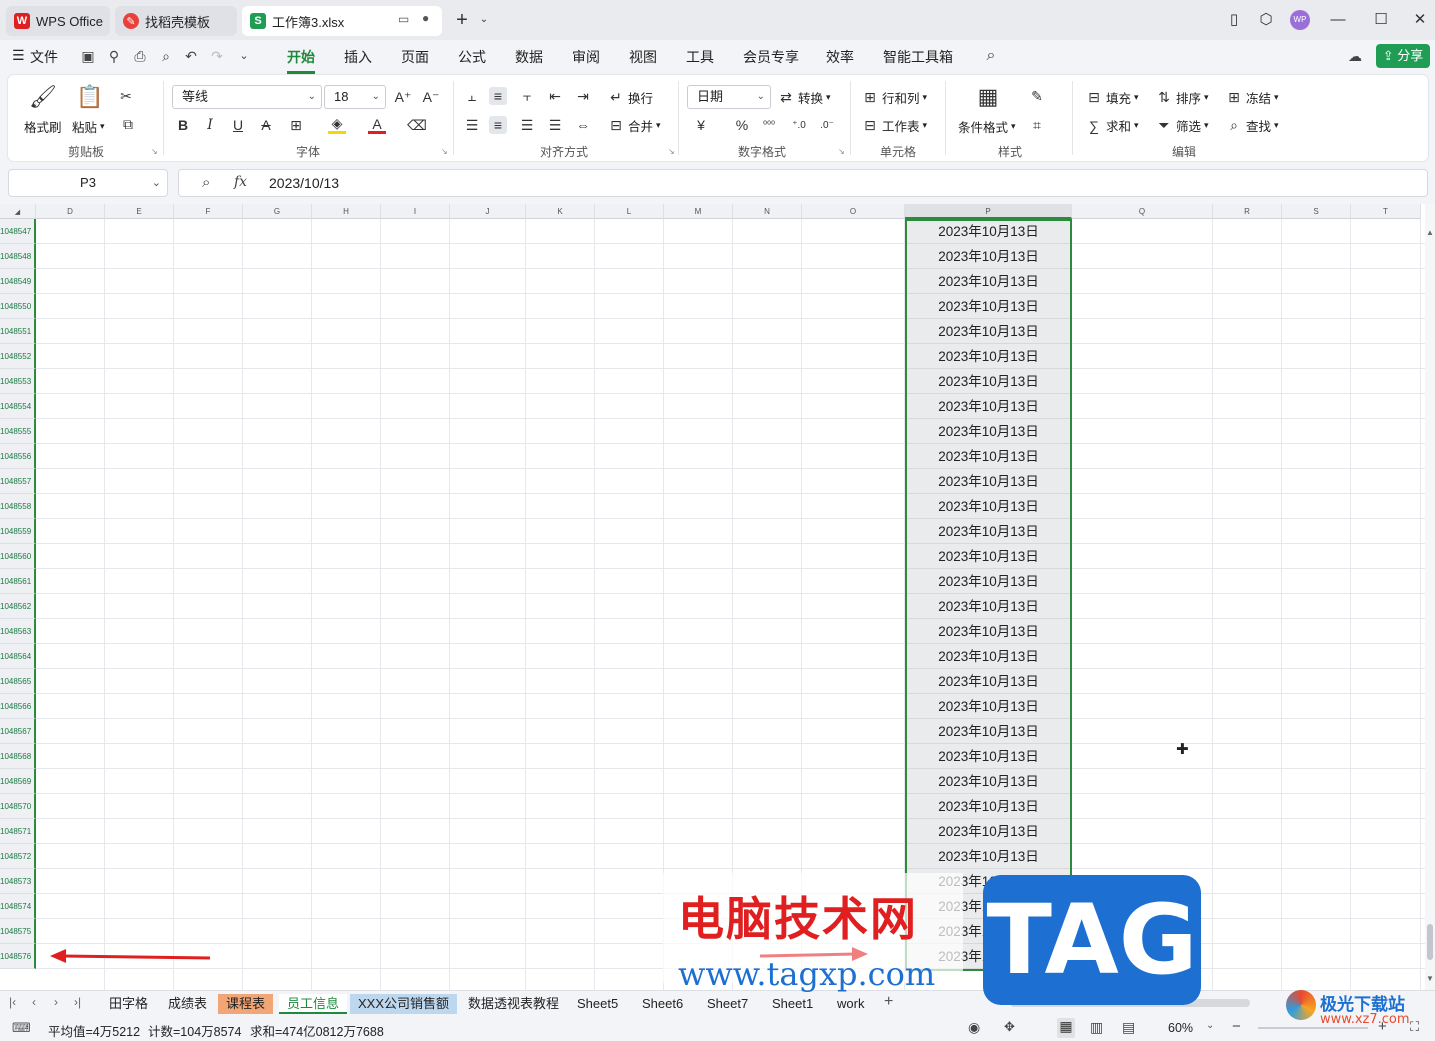 This screenshot has height=1041, width=1435. I want to click on decrease-font-icon: A⁻, so click(431, 97).